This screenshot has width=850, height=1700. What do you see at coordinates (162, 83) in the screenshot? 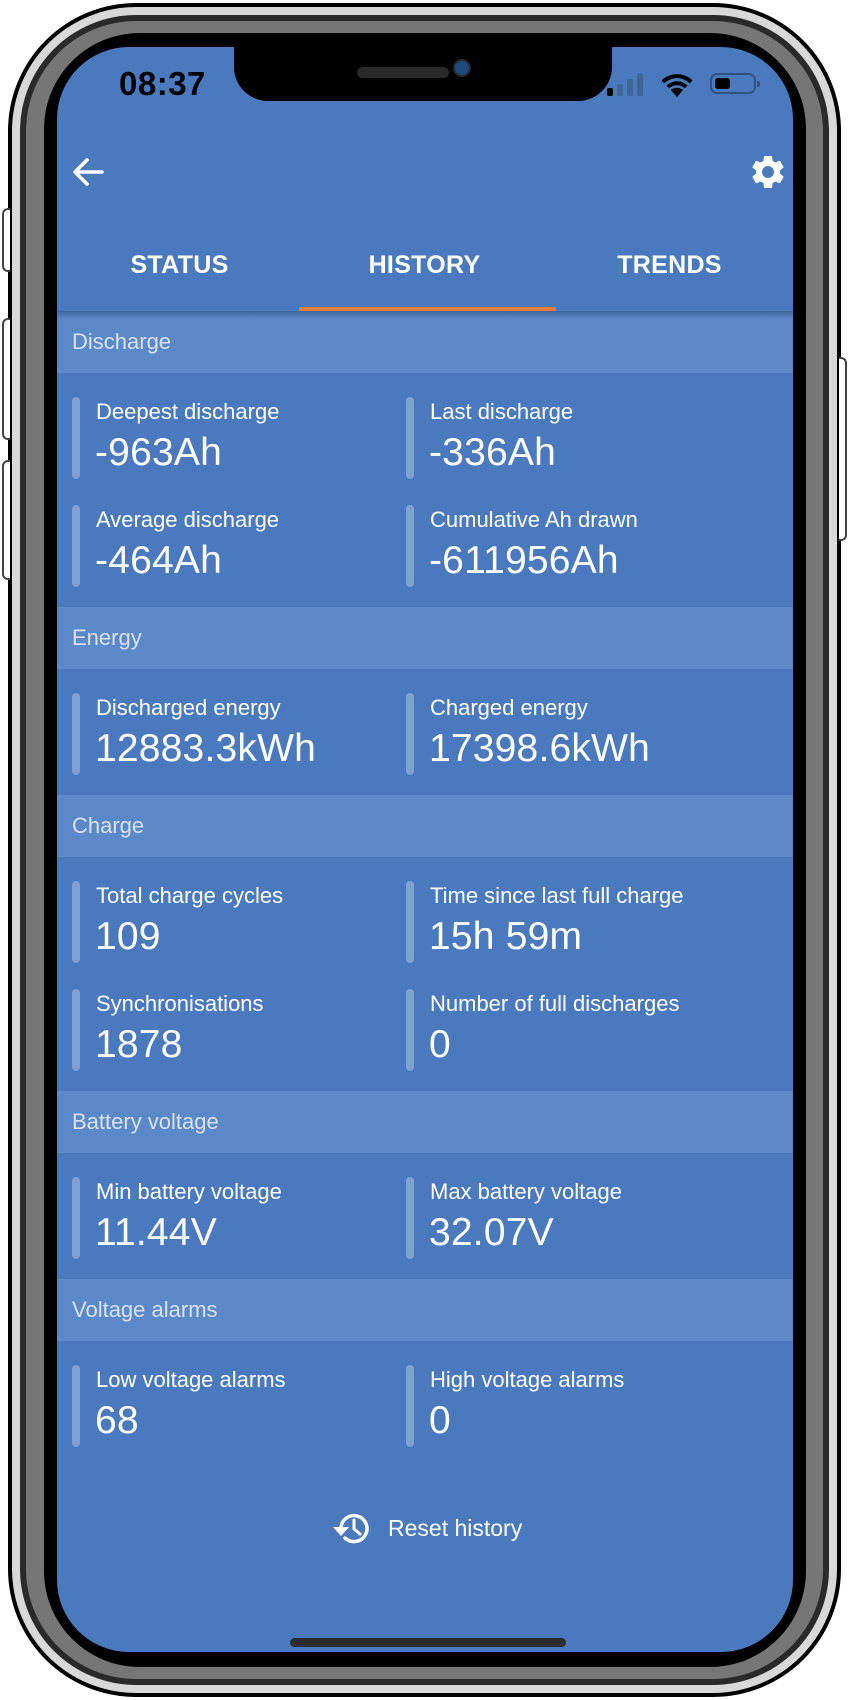
I see `status-time: 08:37` at bounding box center [162, 83].